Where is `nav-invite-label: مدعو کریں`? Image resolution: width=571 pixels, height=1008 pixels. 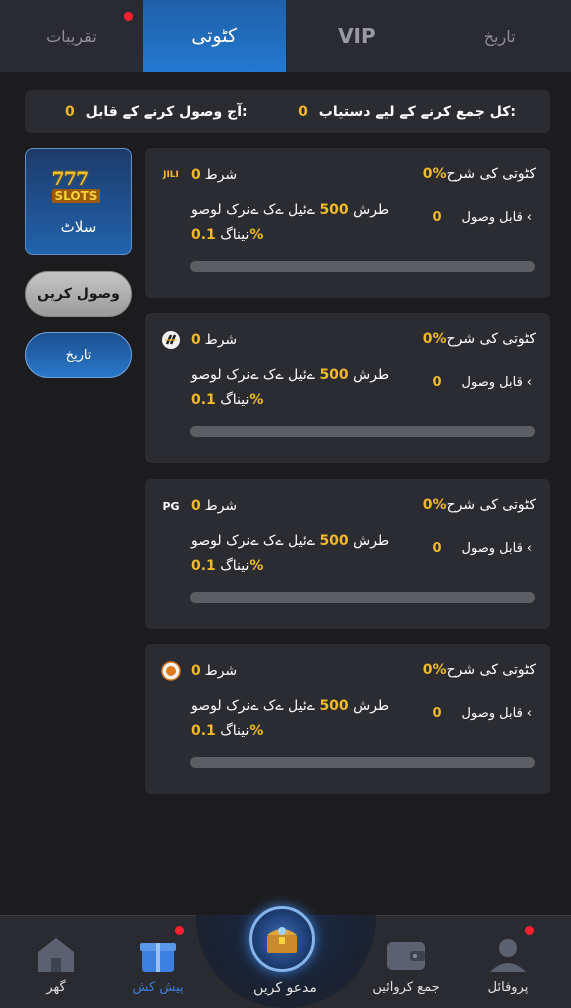
nav-invite-label: مدعو کریں is located at coordinates (285, 988).